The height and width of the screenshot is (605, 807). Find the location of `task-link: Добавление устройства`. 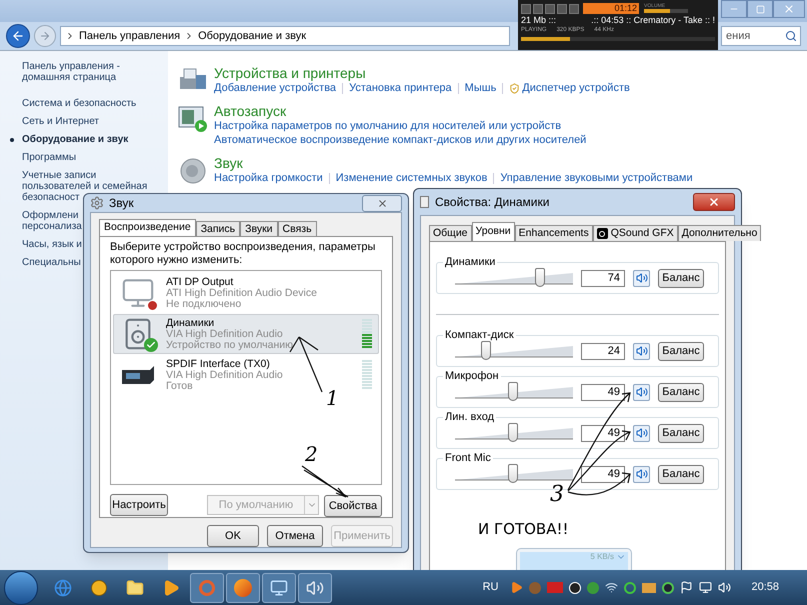

task-link: Добавление устройства is located at coordinates (275, 88).